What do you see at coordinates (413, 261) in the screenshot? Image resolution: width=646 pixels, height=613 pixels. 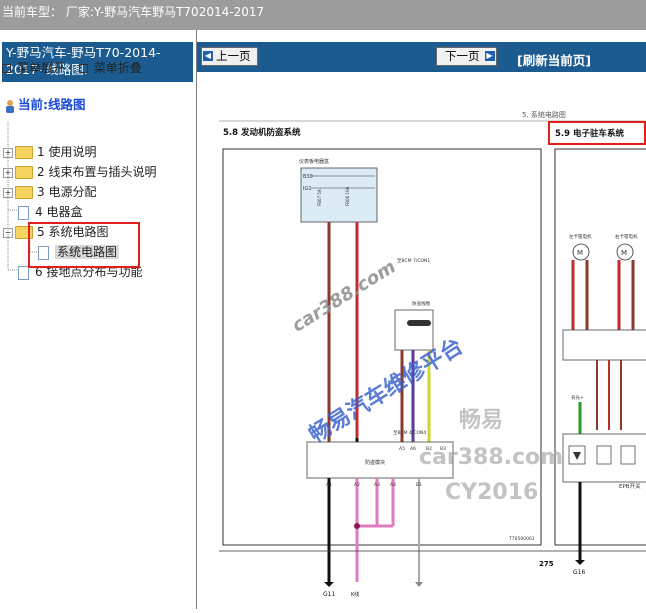 I see `svg-text: 至BCM 7/CON1` at bounding box center [413, 261].